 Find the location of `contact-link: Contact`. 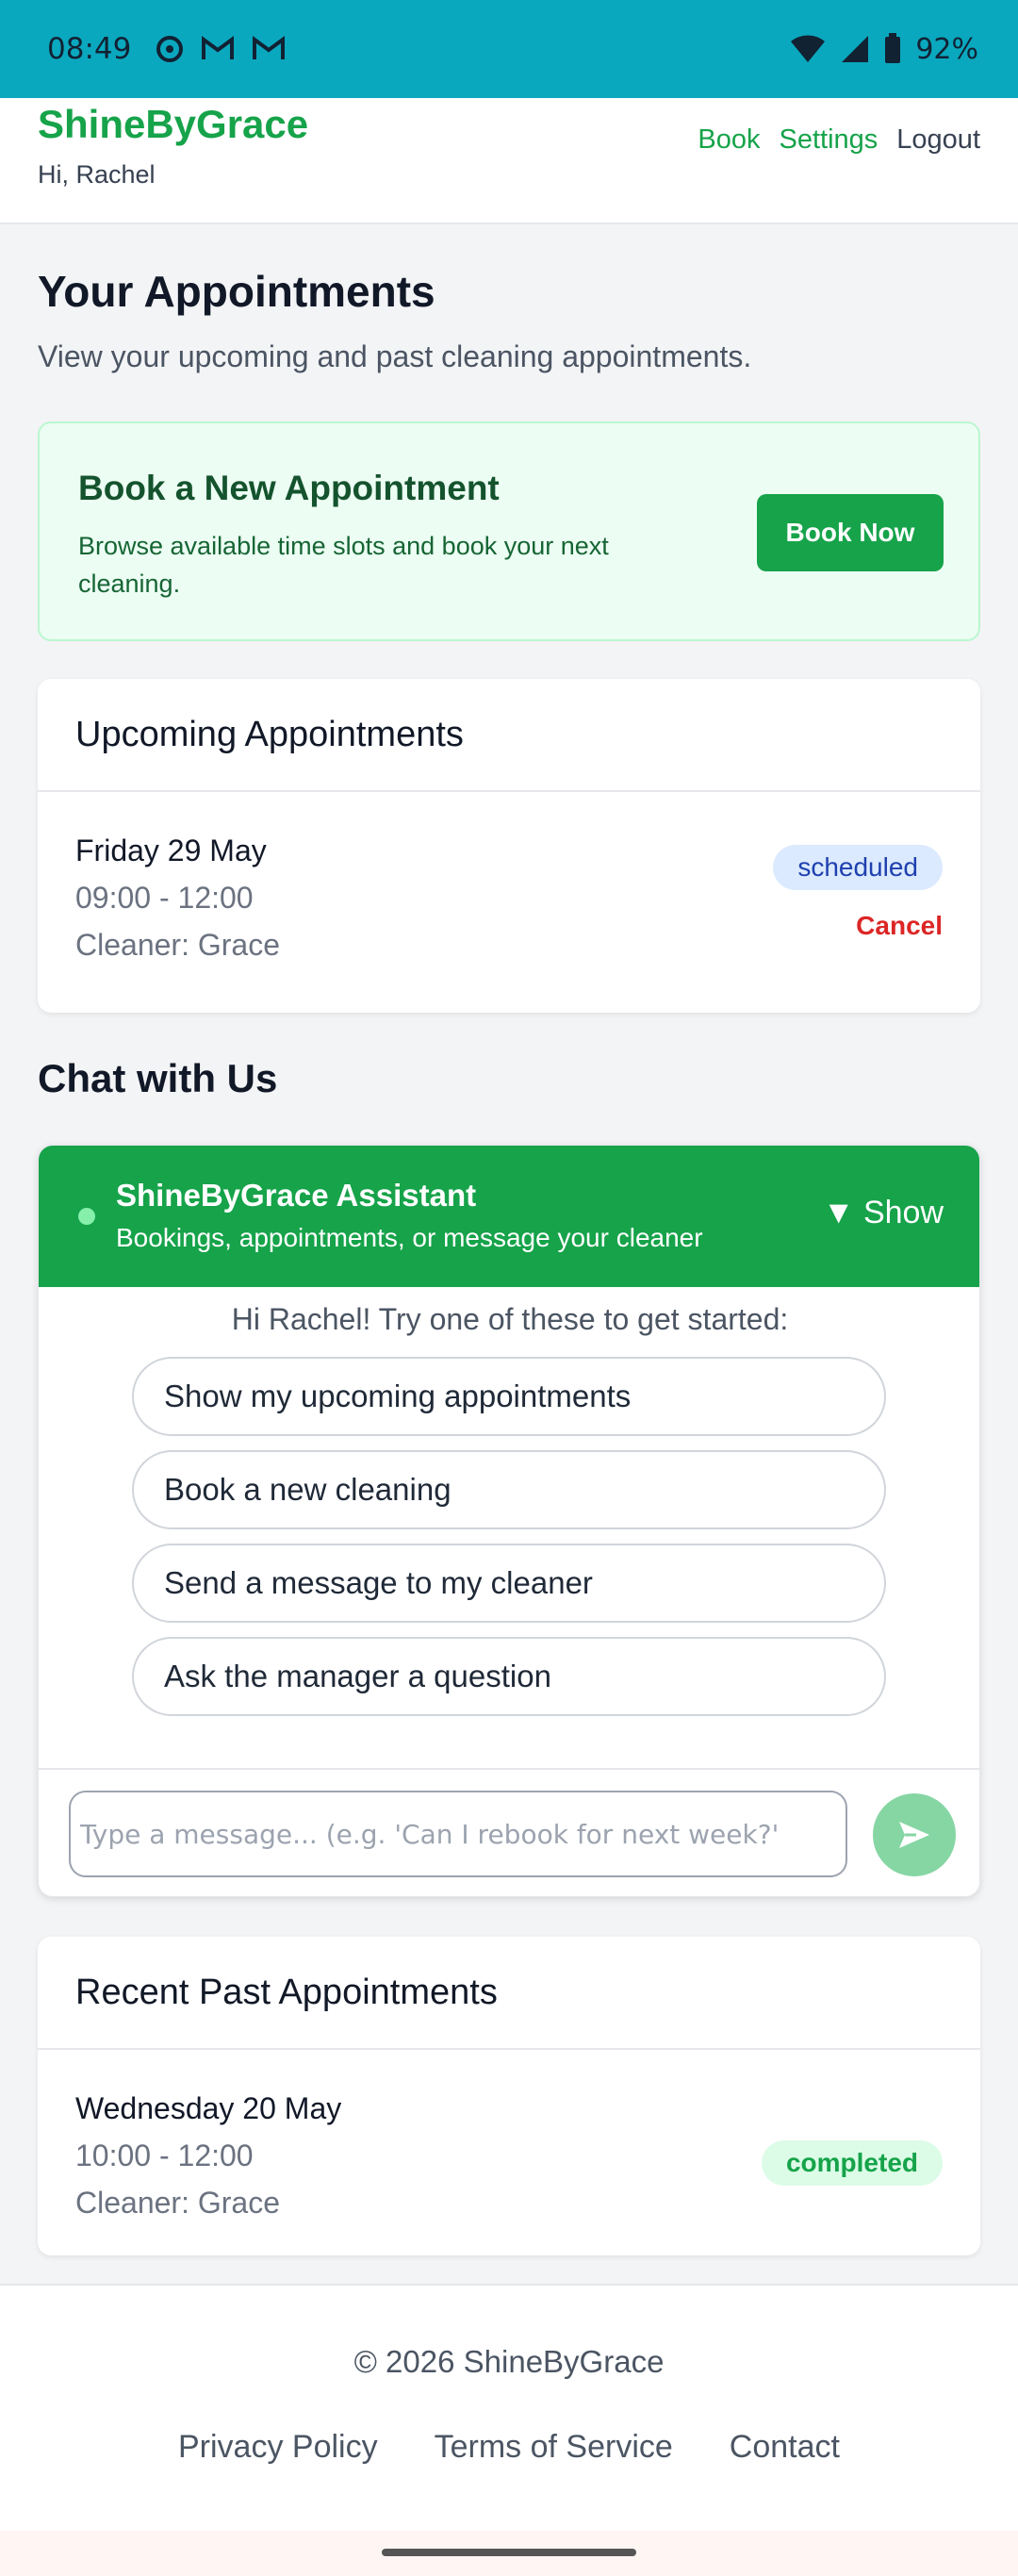

contact-link: Contact is located at coordinates (785, 2447).